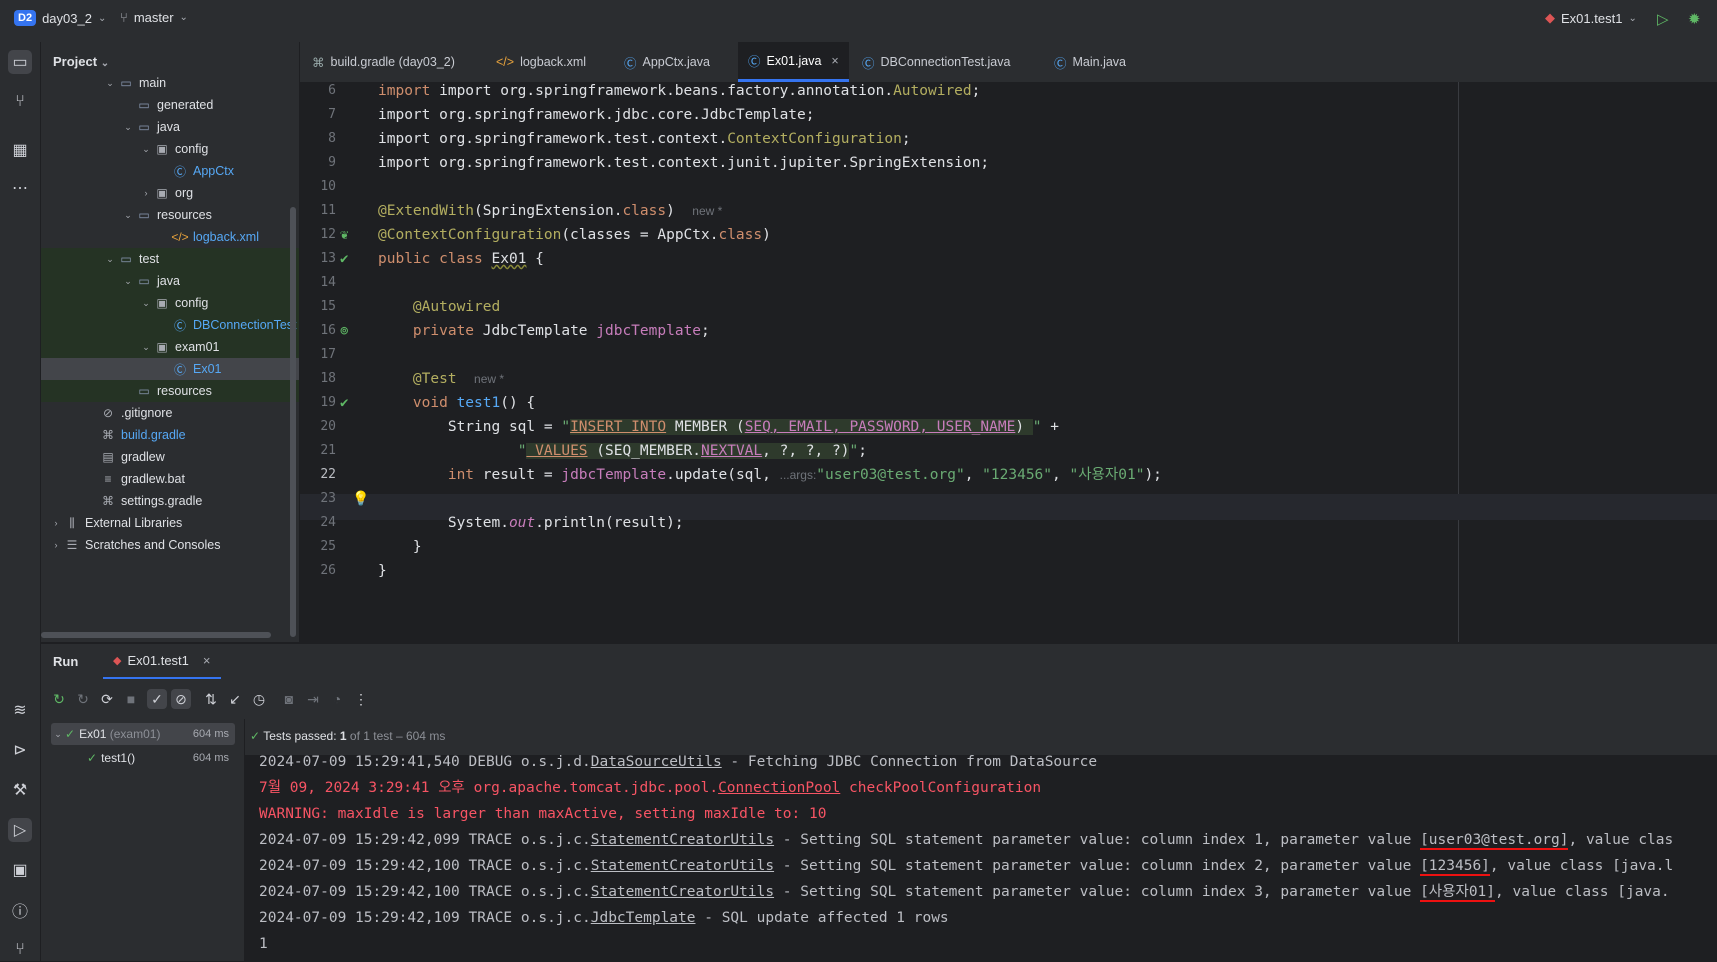 Image resolution: width=1717 pixels, height=962 pixels. I want to click on services-tool-button: ⊳, so click(20, 750).